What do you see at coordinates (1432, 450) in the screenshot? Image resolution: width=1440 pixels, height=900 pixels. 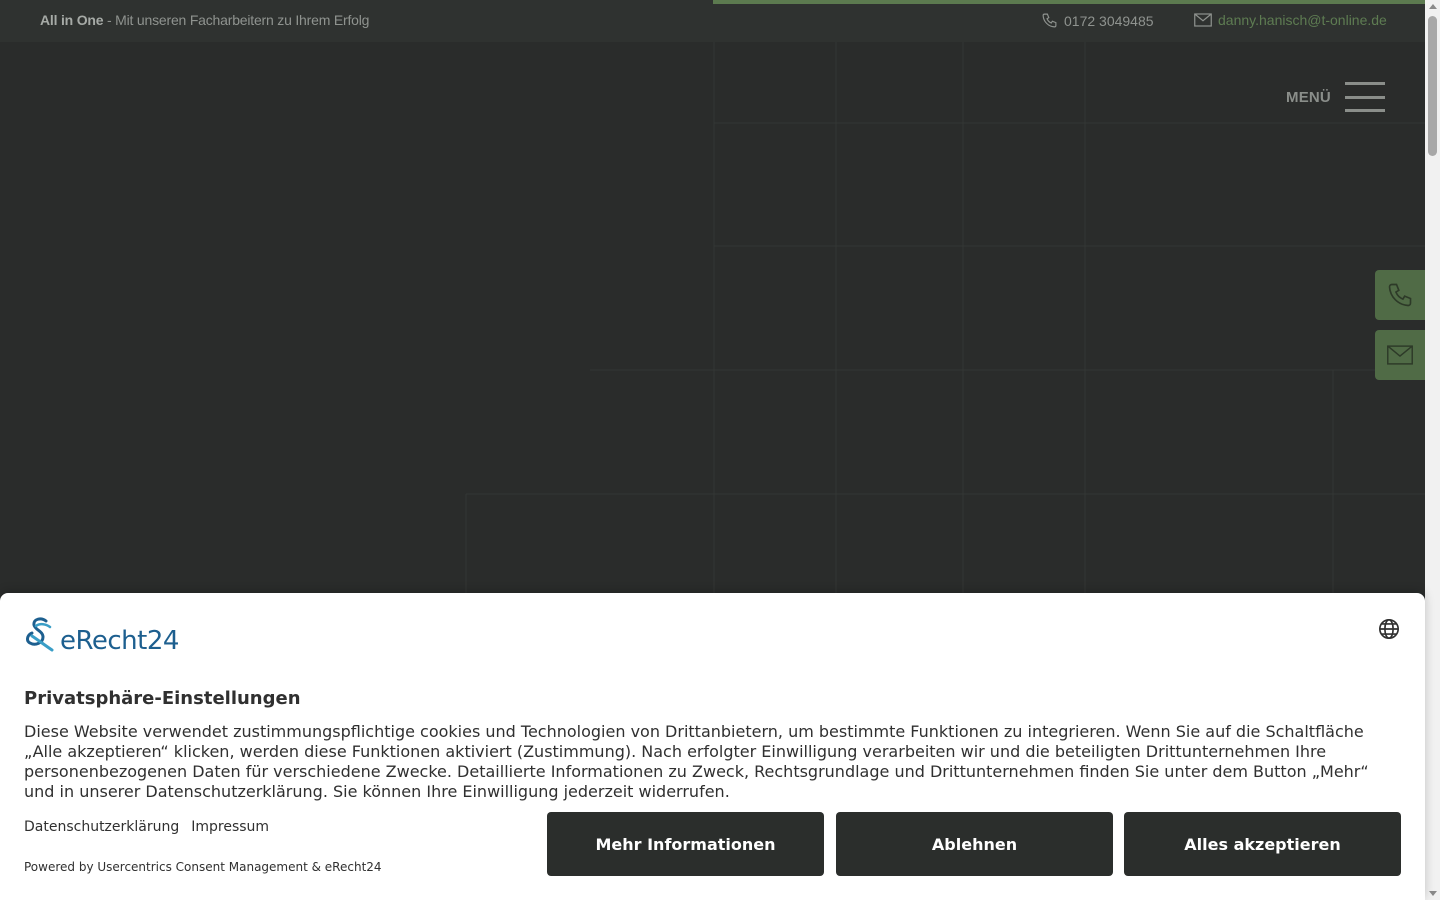 I see `scrollbar` at bounding box center [1432, 450].